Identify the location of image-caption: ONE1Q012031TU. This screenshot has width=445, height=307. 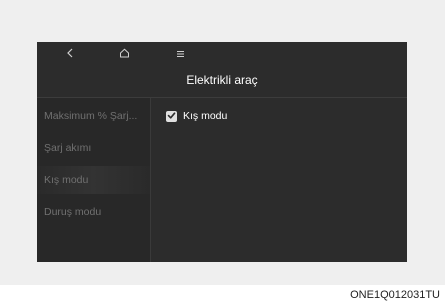
(395, 295).